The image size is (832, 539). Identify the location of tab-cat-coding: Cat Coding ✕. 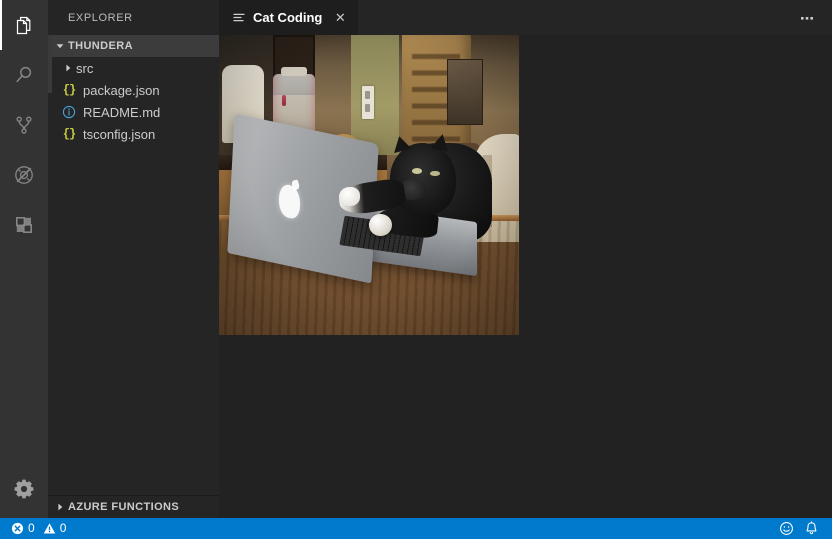
(289, 17).